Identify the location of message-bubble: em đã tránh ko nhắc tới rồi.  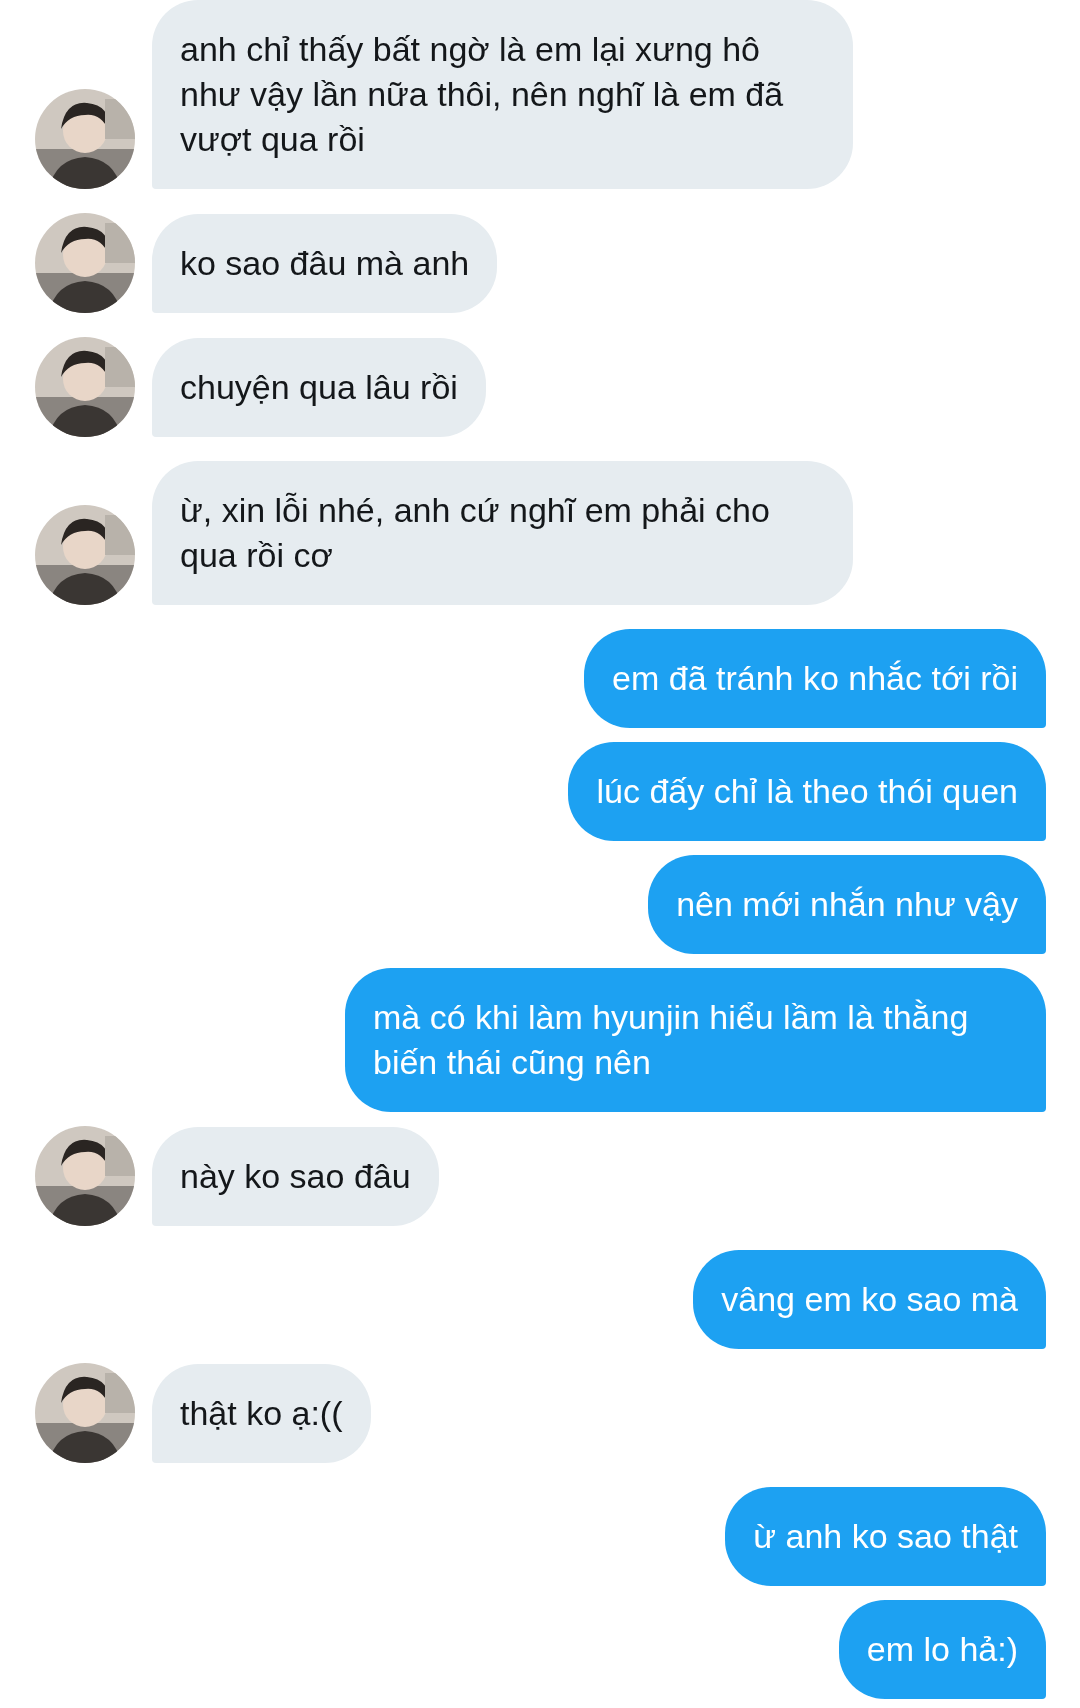
(815, 678).